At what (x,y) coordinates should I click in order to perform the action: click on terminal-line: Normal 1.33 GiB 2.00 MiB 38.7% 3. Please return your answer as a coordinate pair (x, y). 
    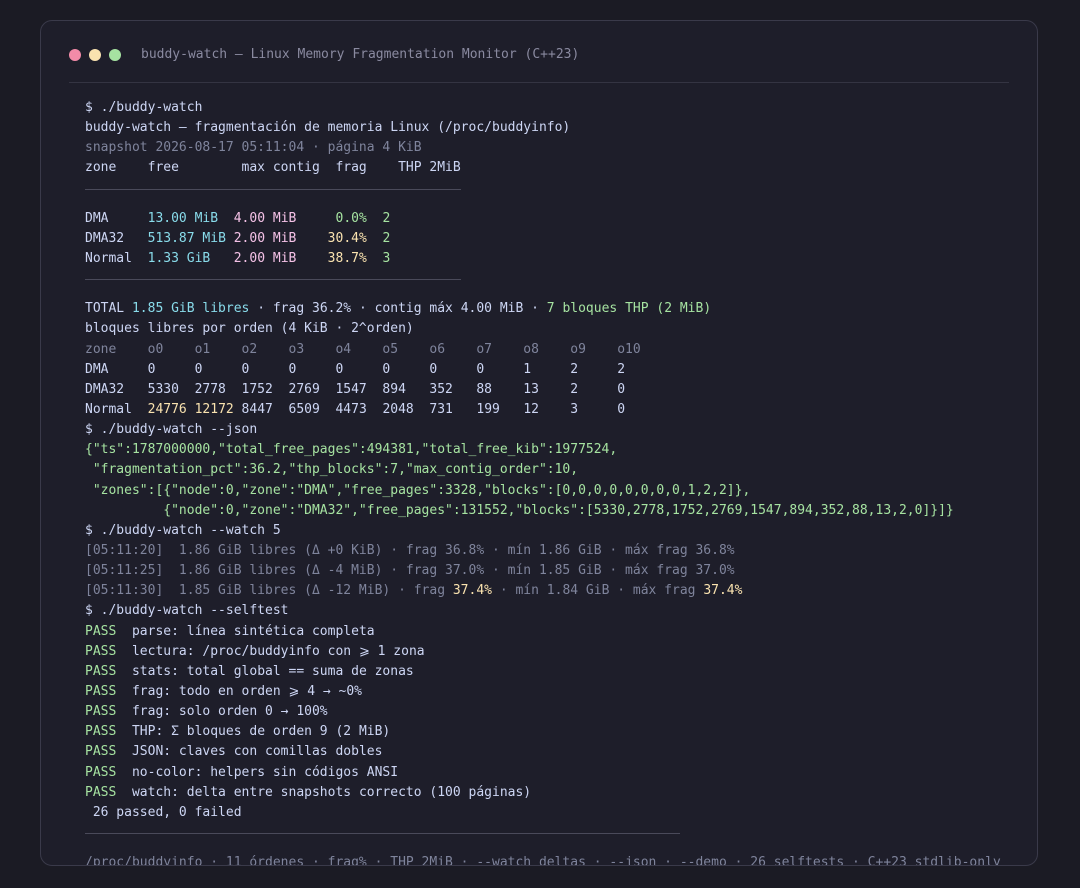
    Looking at the image, I should click on (550, 259).